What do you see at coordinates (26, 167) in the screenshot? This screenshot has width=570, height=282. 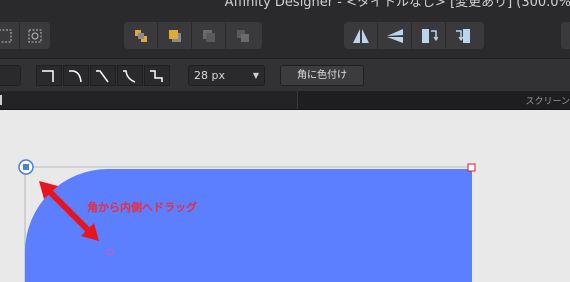 I see `corner-handle-center` at bounding box center [26, 167].